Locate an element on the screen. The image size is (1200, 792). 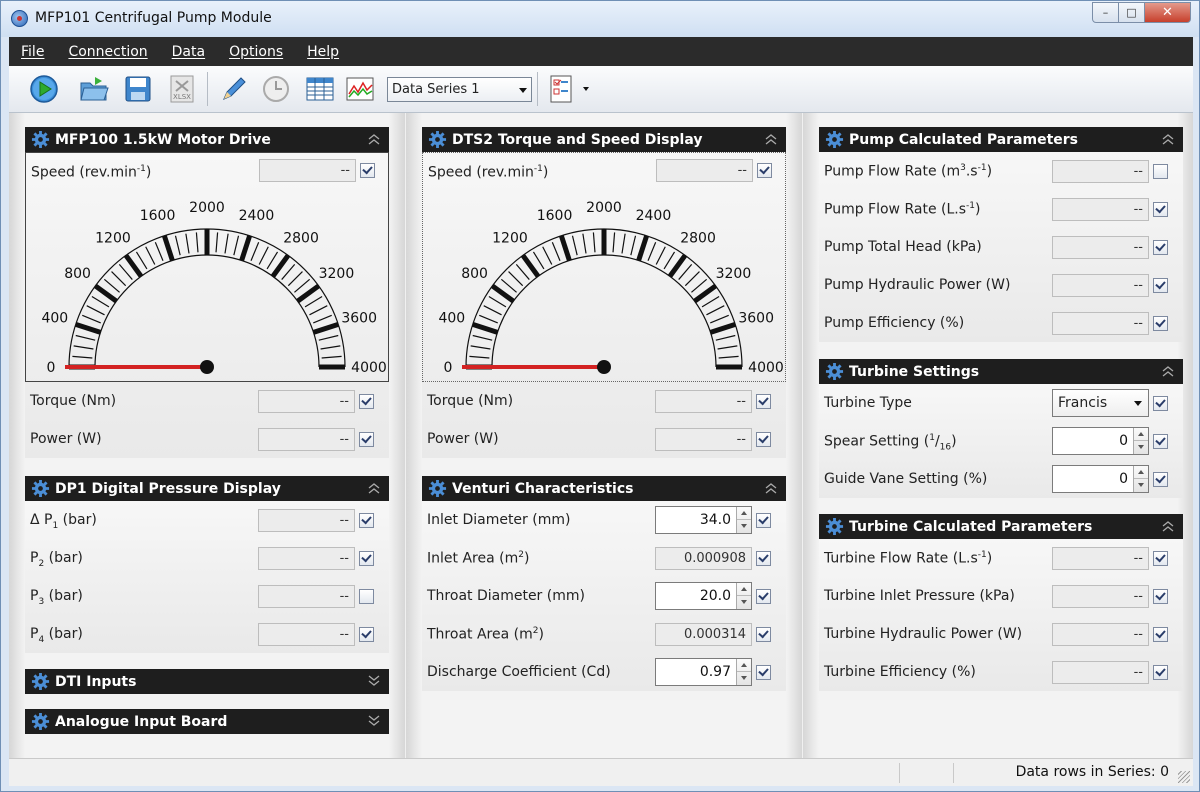
throat-area-checkbox is located at coordinates (763, 634).